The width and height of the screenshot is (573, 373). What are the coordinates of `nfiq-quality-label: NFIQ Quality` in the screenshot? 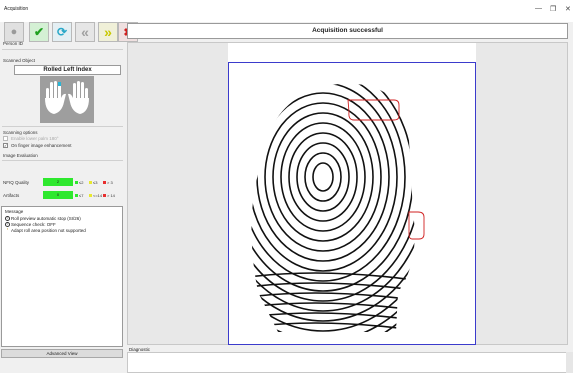 It's located at (16, 182).